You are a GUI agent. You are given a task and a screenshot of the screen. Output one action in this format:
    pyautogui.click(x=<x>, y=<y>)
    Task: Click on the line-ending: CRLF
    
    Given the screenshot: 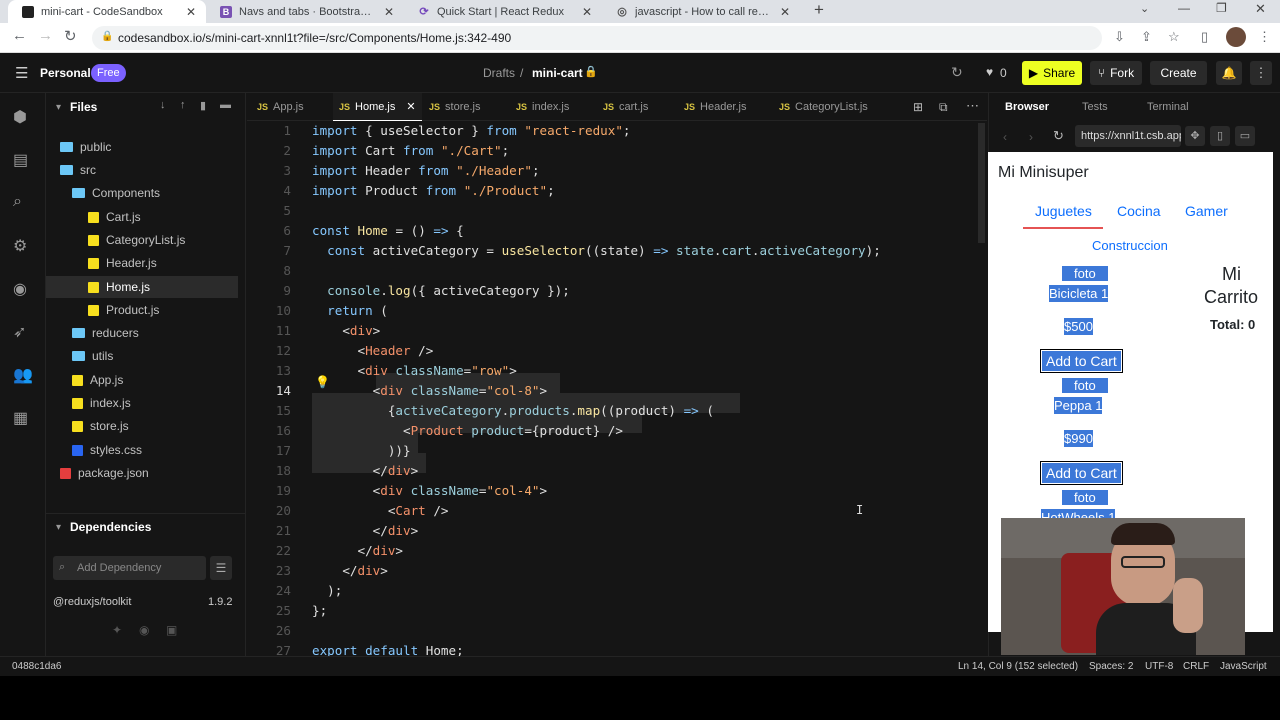 What is the action you would take?
    pyautogui.click(x=1196, y=666)
    